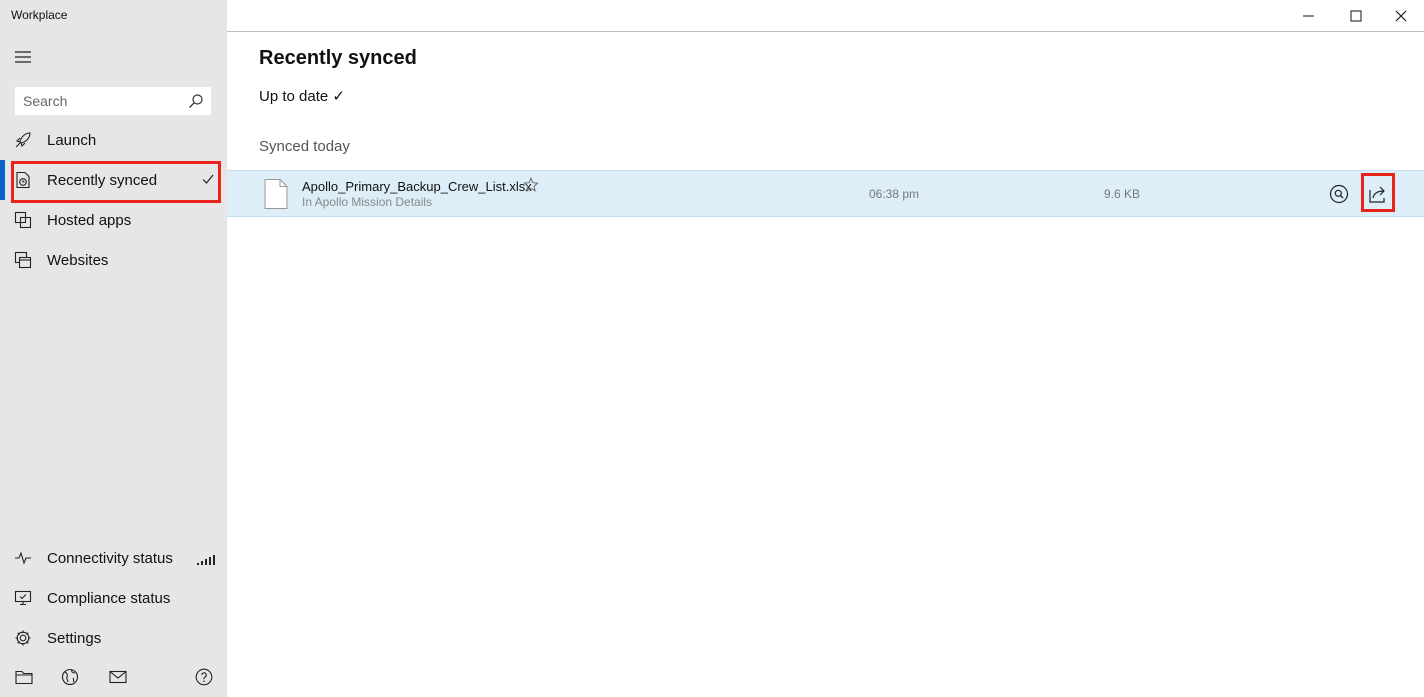  I want to click on file-location: In Apollo Mission Details, so click(367, 202).